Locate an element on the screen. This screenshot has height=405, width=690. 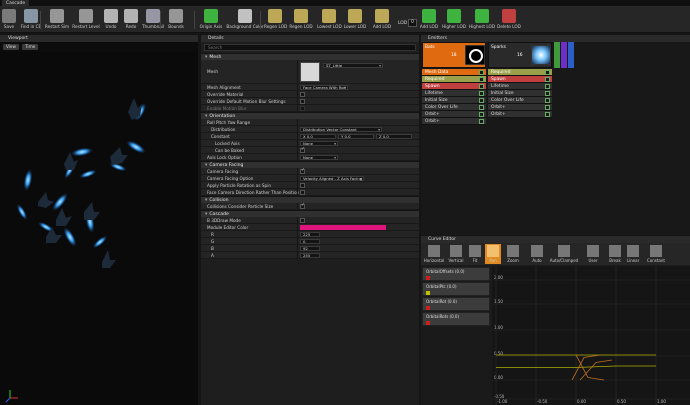
curve-editor-tab: Curve Editor is located at coordinates (555, 239).